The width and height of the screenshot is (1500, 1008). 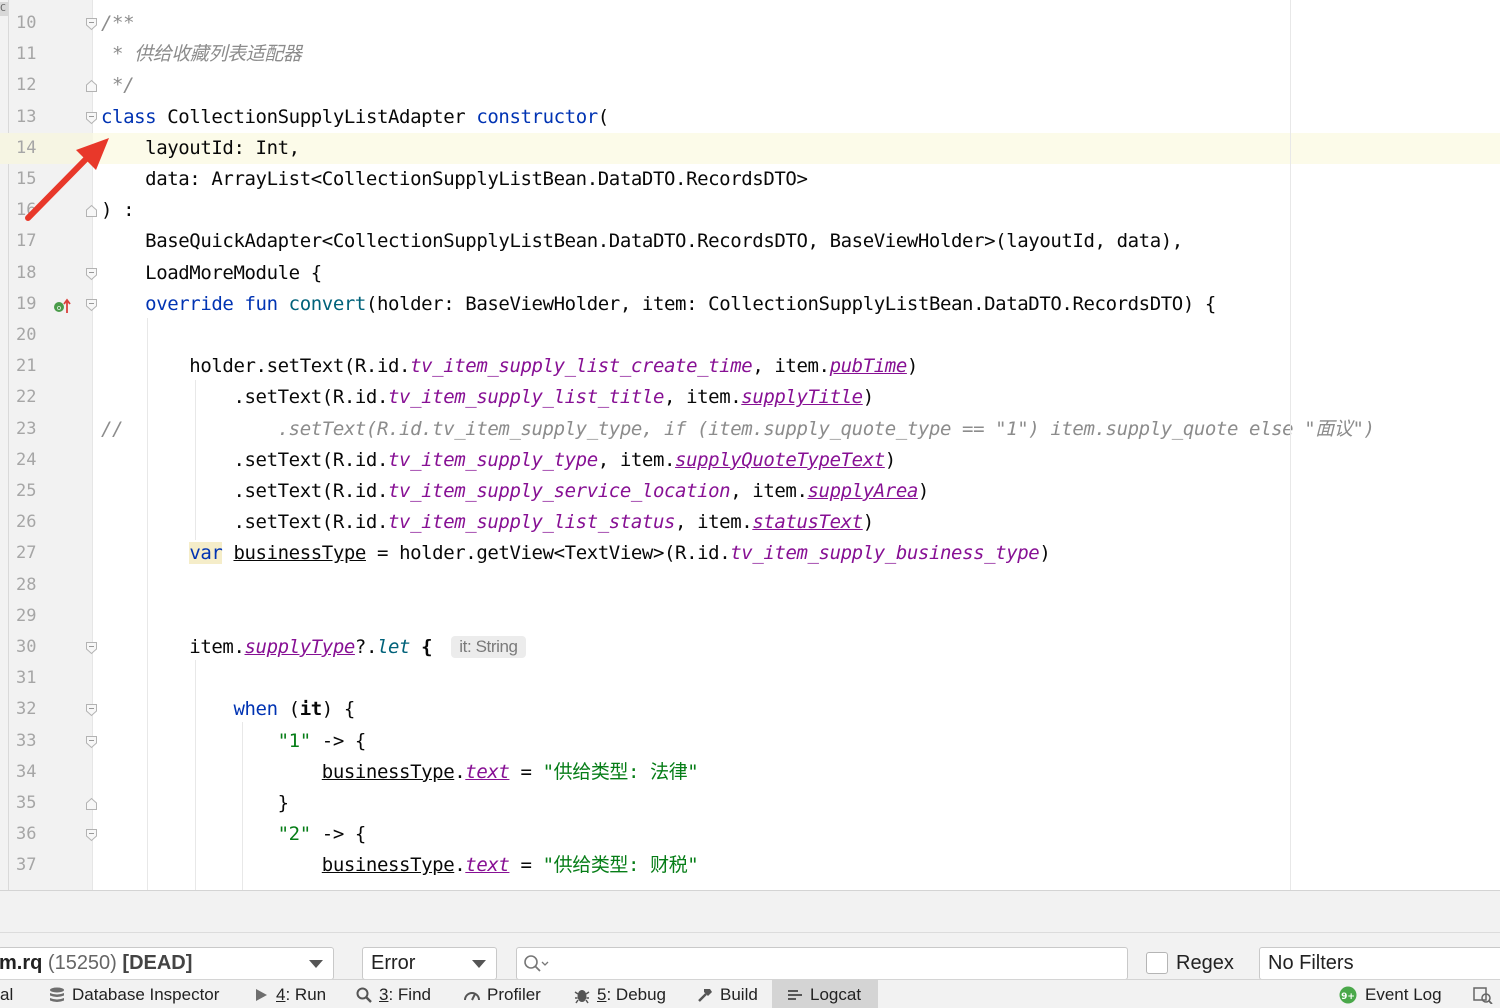 What do you see at coordinates (46, 678) in the screenshot?
I see `line-gutter: 31` at bounding box center [46, 678].